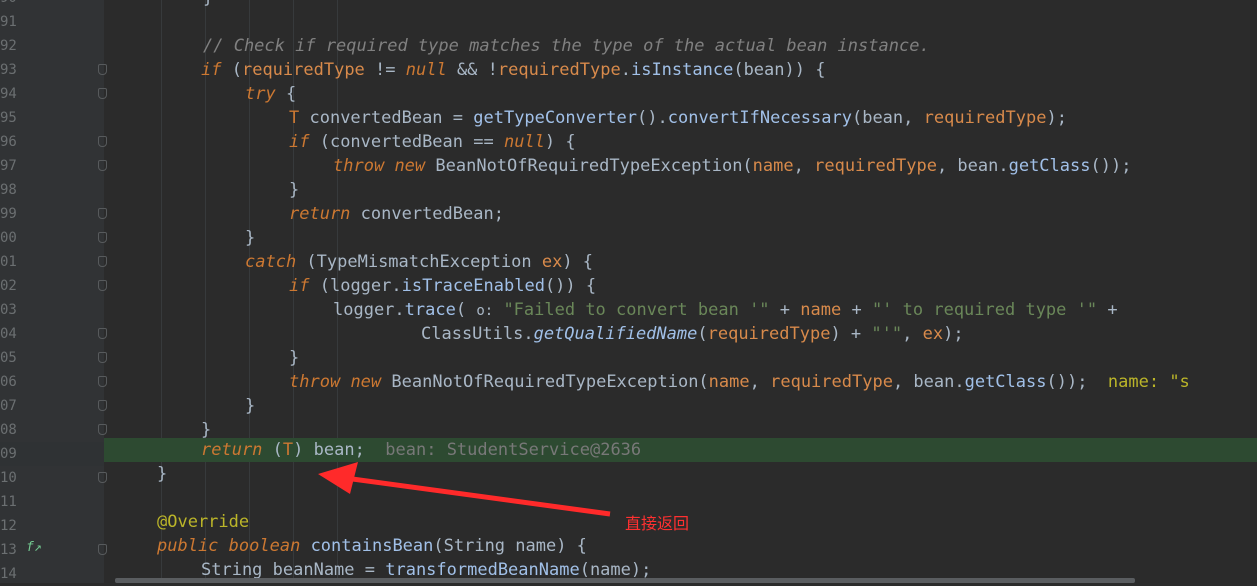  Describe the element at coordinates (477, 496) in the screenshot. I see `arrow-shaft` at that location.